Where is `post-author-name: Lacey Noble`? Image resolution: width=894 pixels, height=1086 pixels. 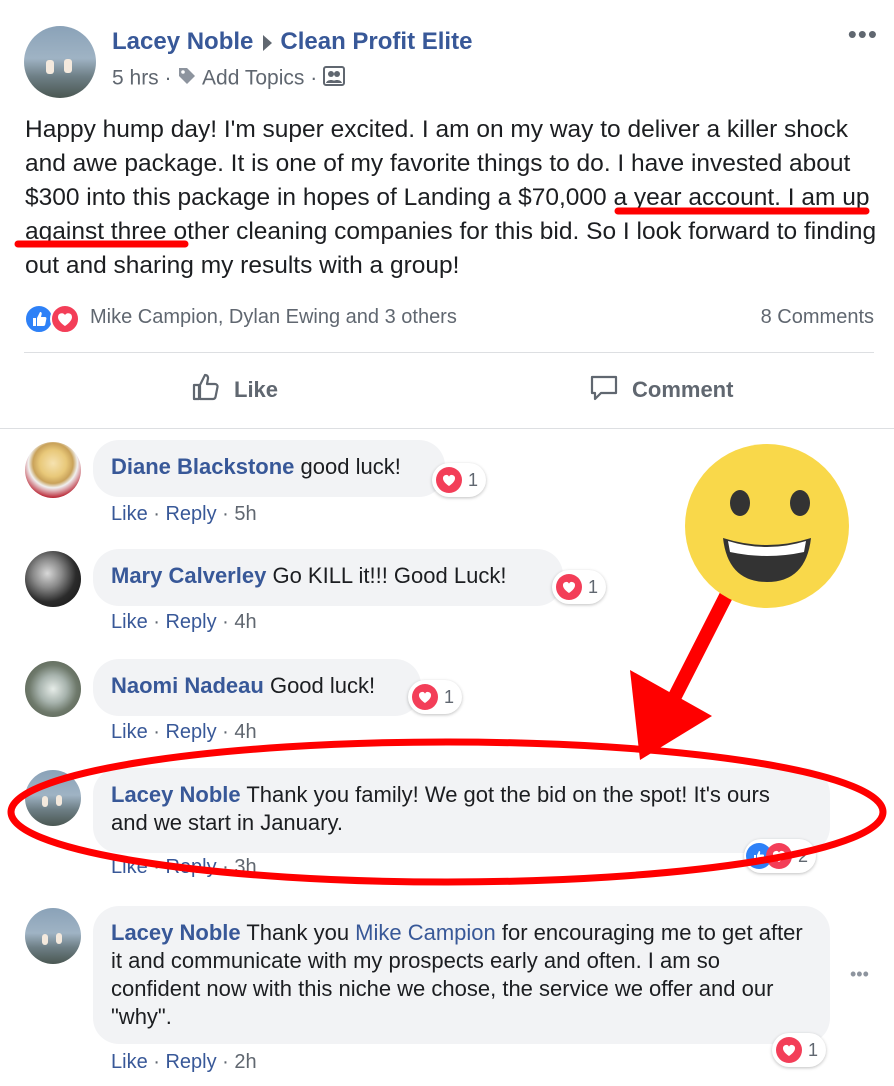
post-author-name: Lacey Noble is located at coordinates (182, 41).